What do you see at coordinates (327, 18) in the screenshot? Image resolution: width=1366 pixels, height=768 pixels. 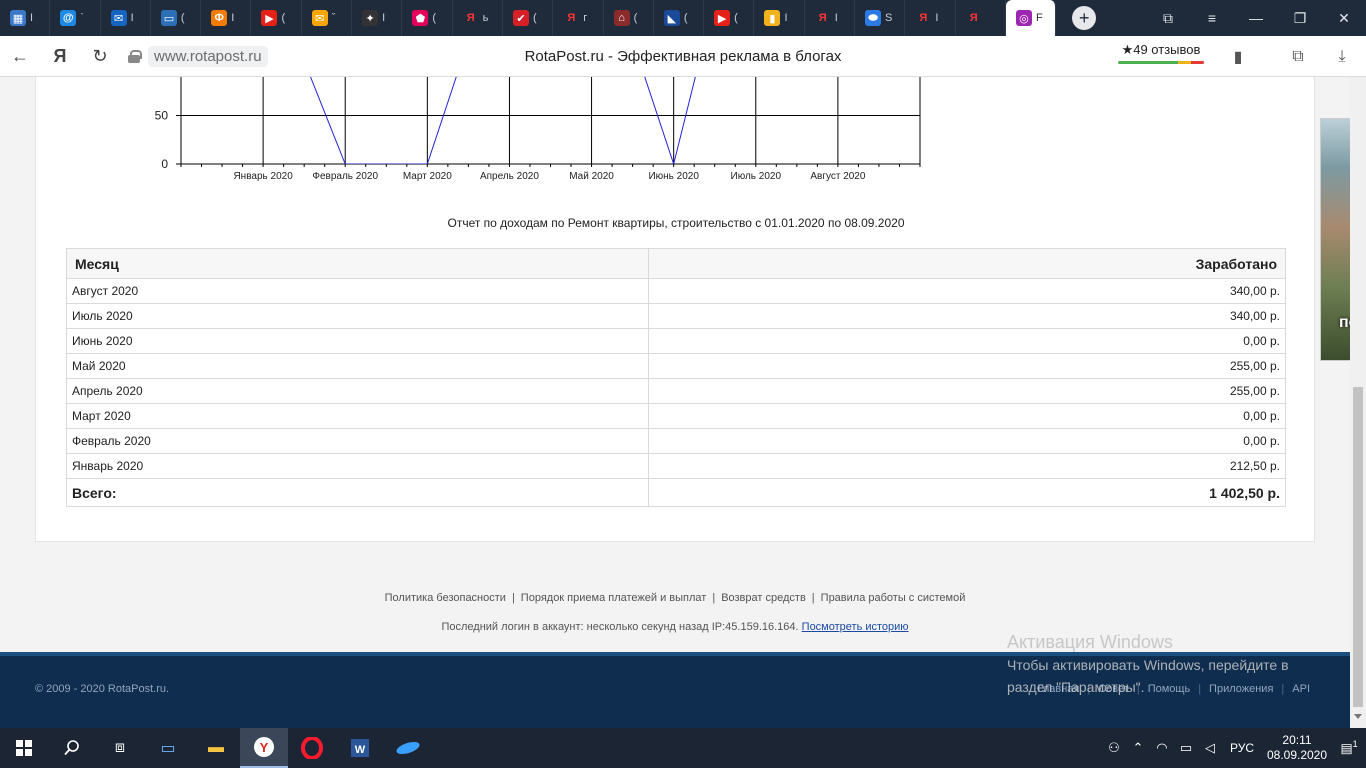 I see `browser-tab: ✉ ˇ` at bounding box center [327, 18].